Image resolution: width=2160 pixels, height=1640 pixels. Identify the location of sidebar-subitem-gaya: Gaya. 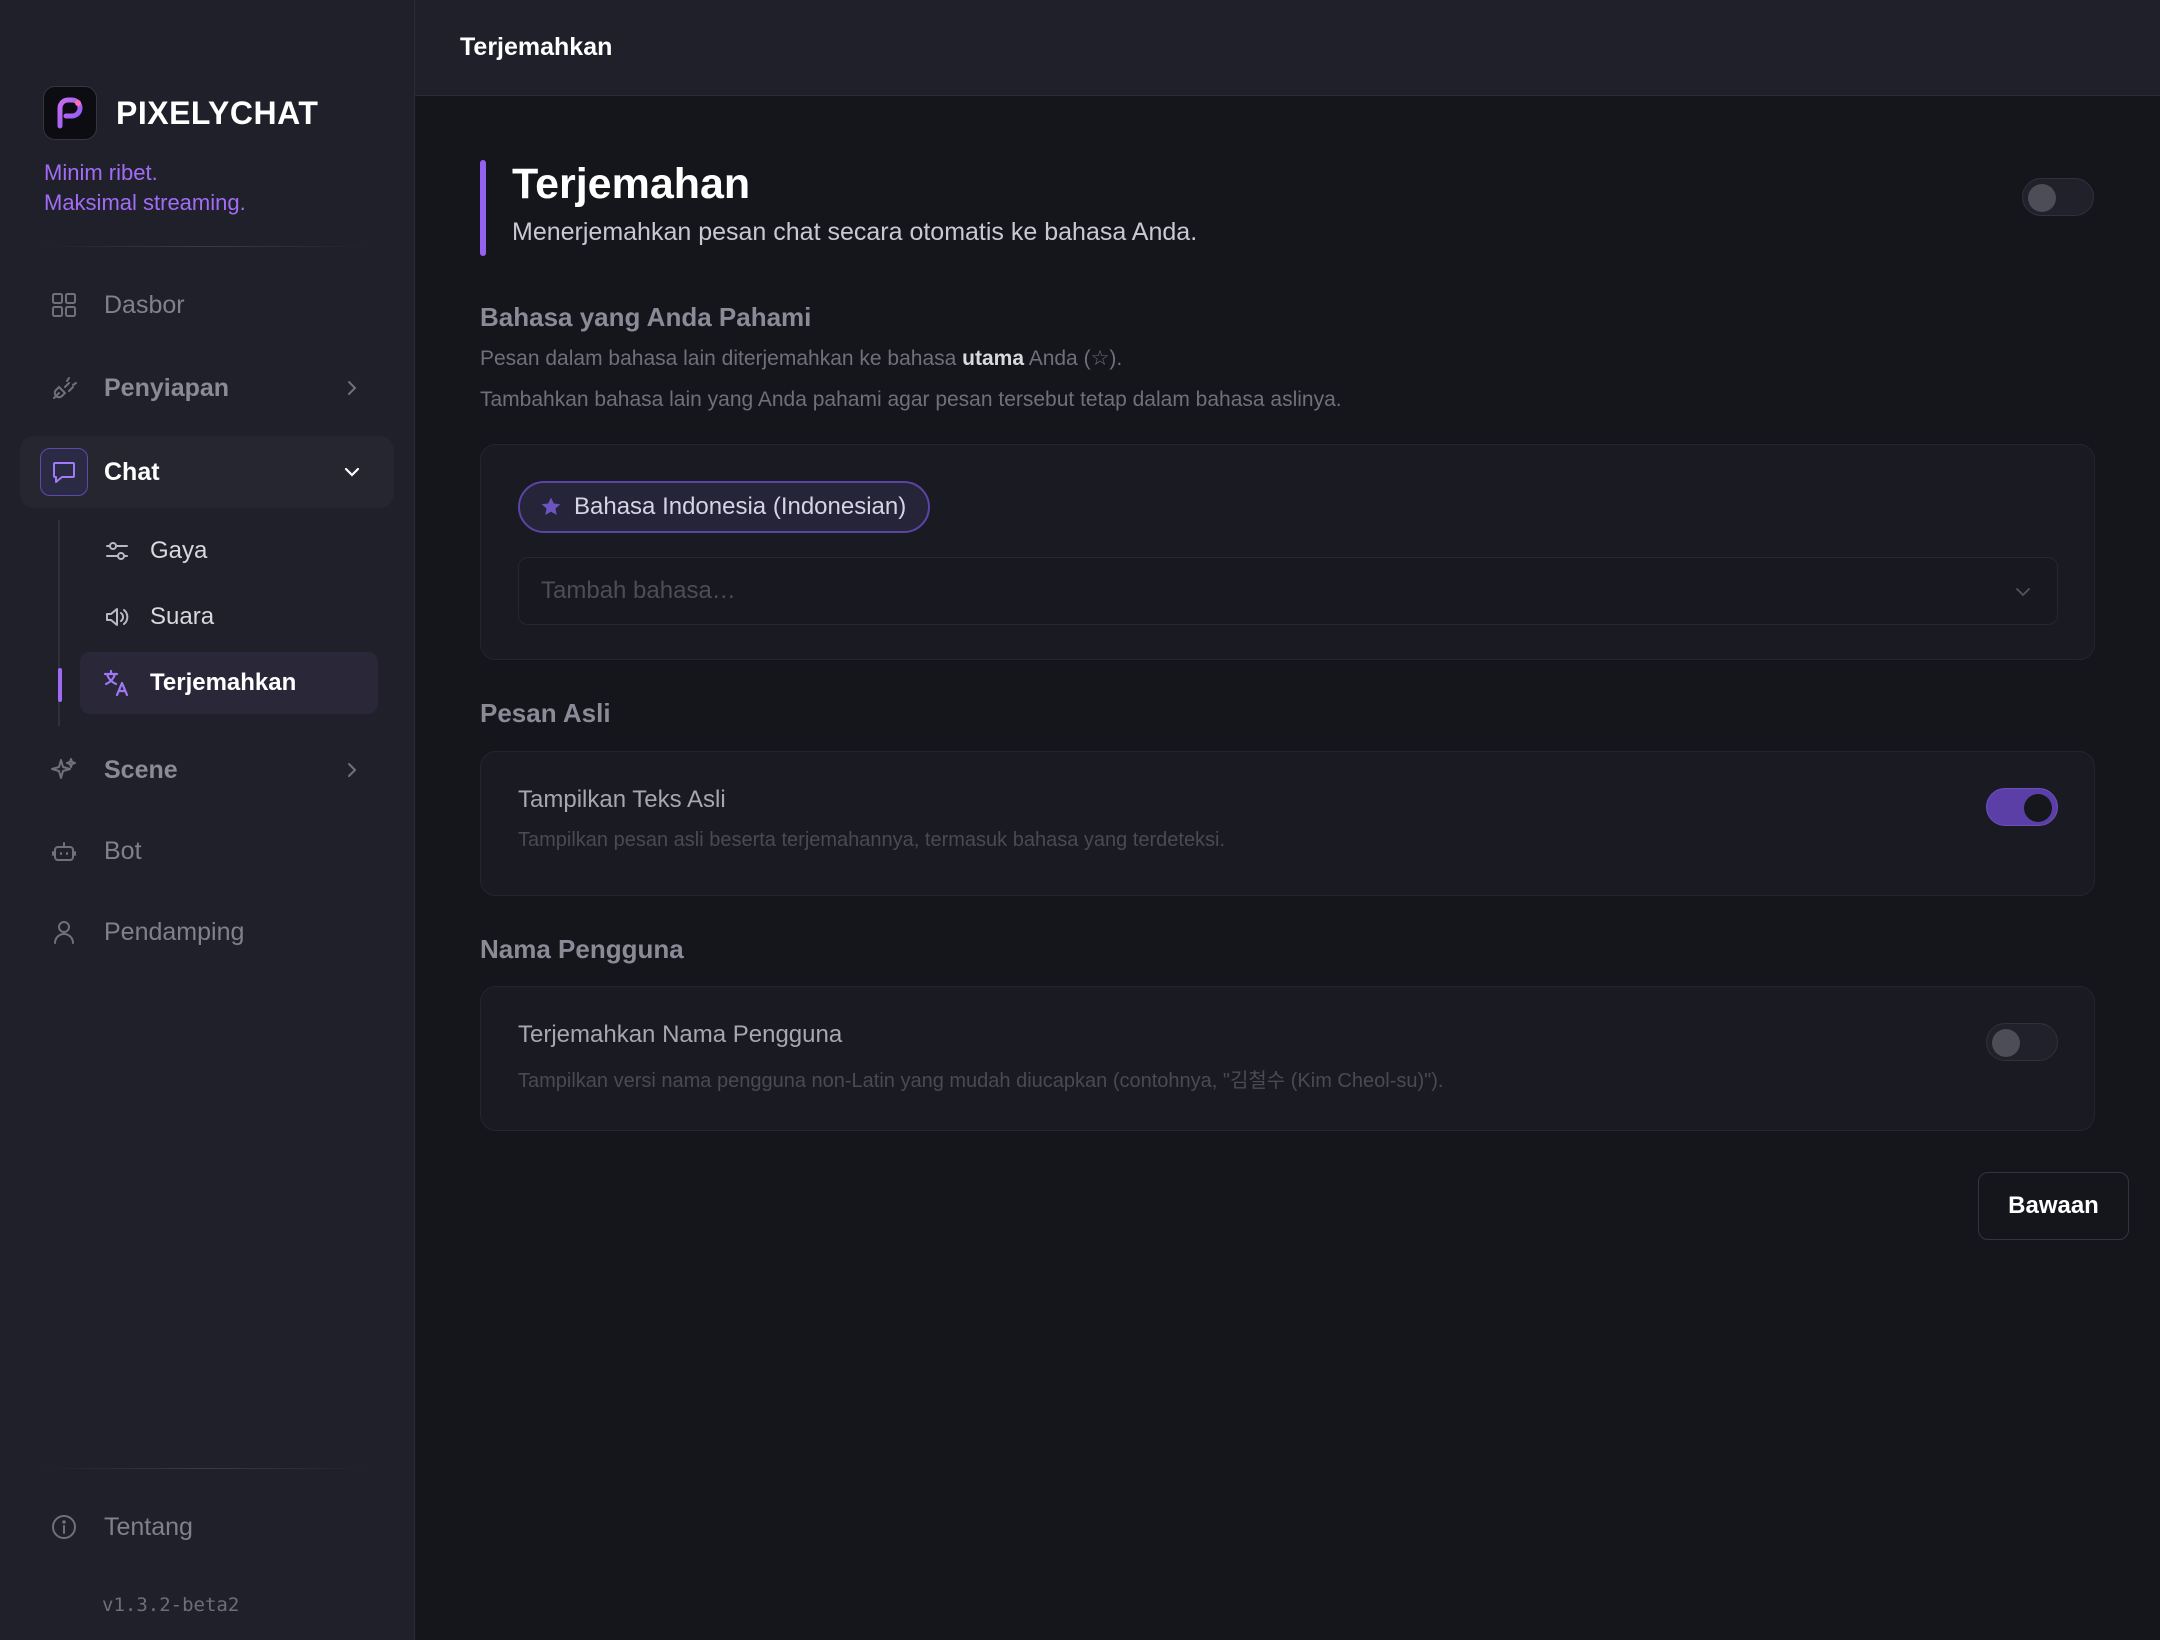
(229, 551).